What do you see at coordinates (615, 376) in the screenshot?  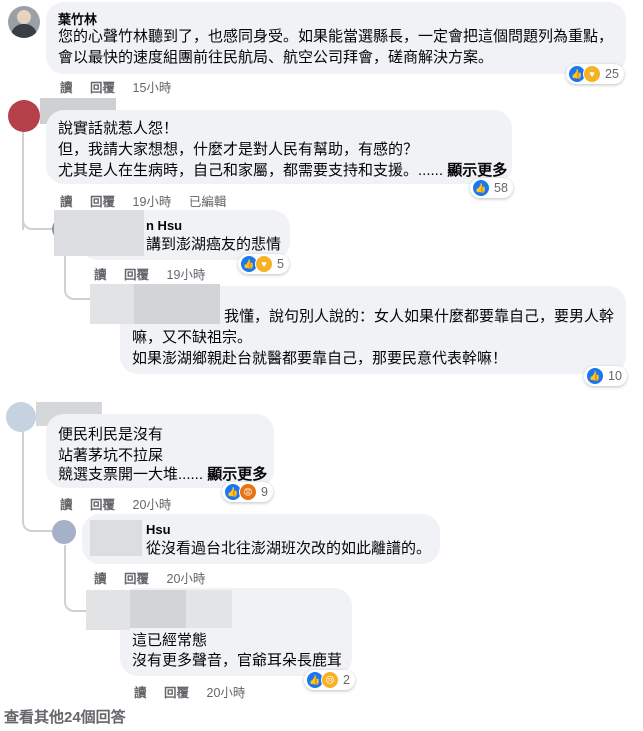 I see `reaction-count: 10` at bounding box center [615, 376].